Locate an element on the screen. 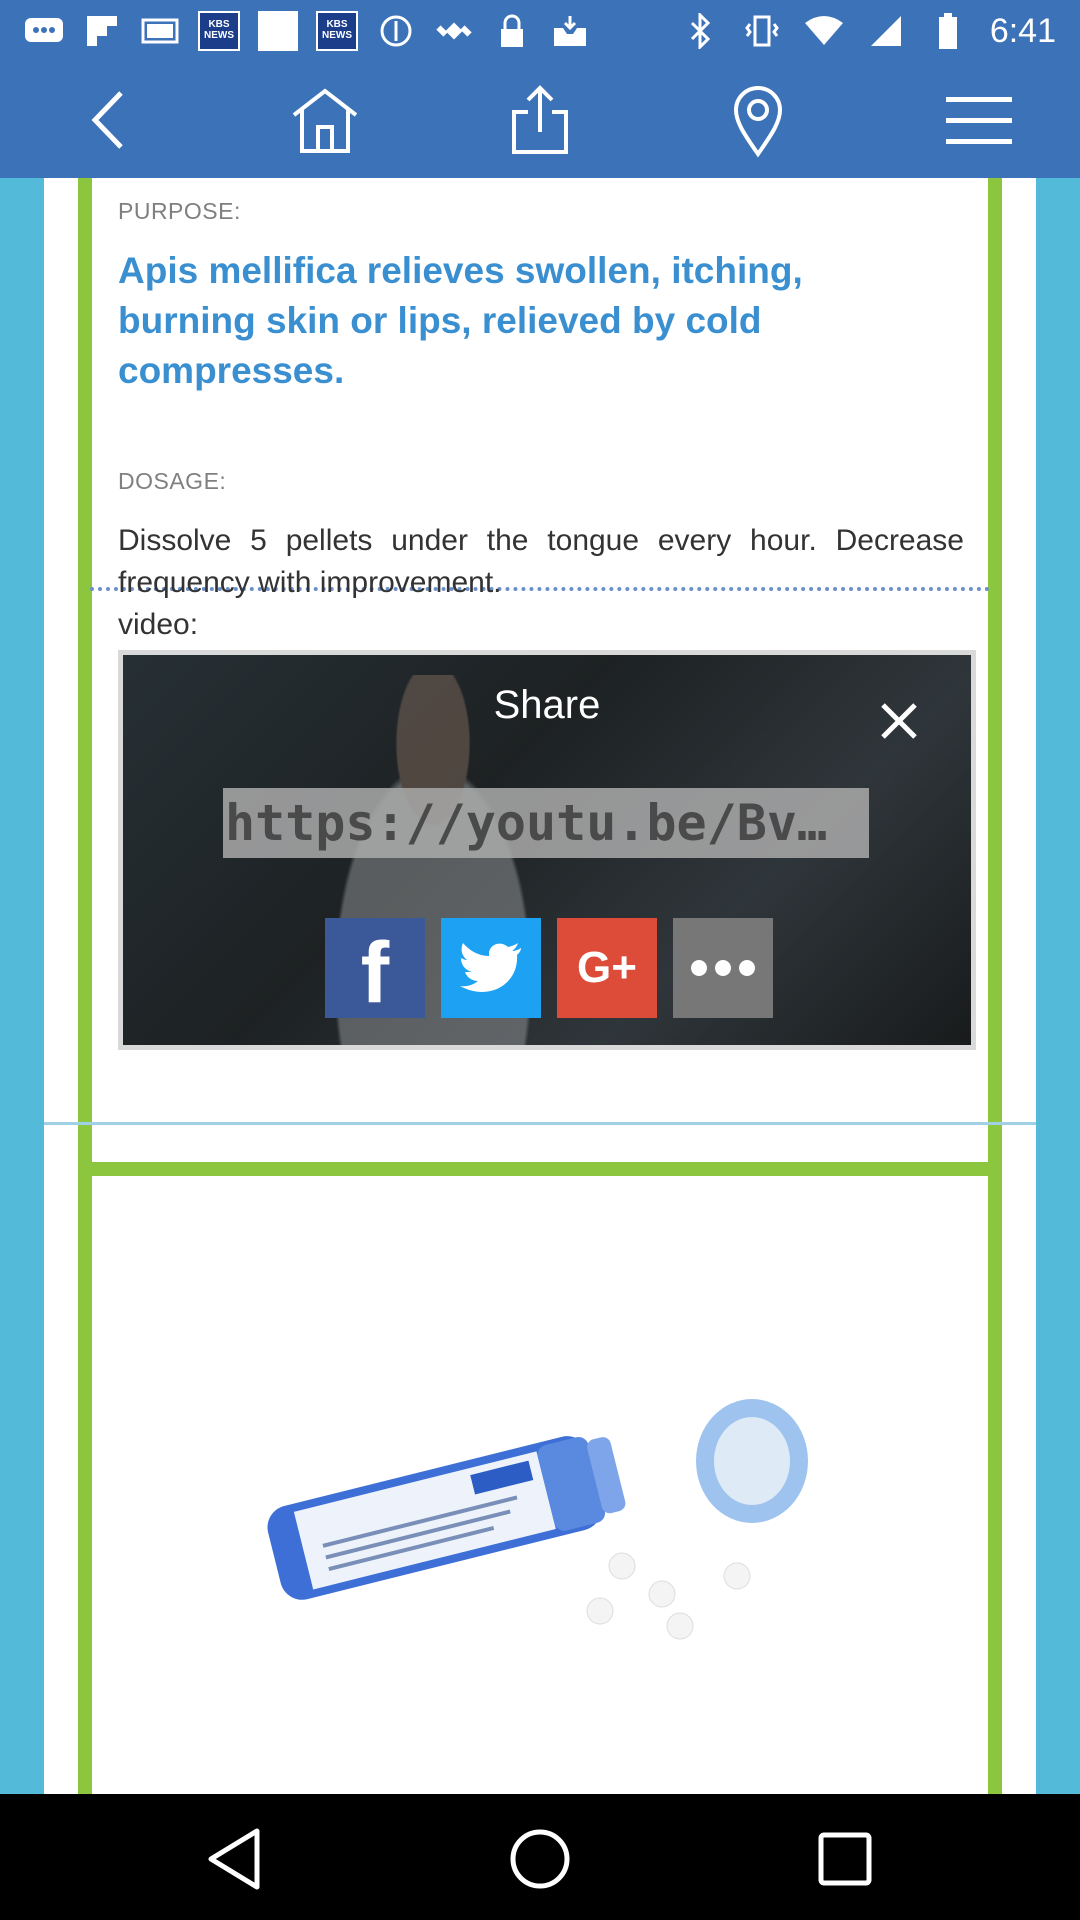 The width and height of the screenshot is (1080, 1920). share-title: Share is located at coordinates (547, 705).